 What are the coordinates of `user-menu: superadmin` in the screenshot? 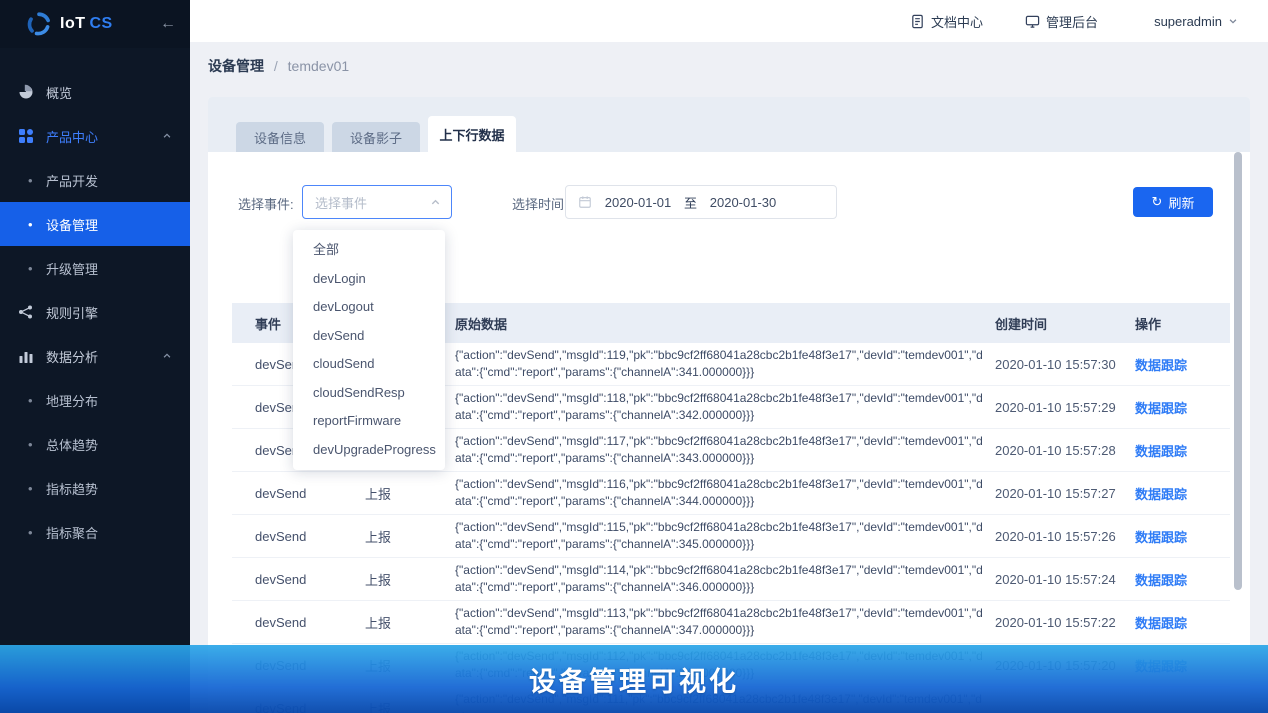 It's located at (1196, 21).